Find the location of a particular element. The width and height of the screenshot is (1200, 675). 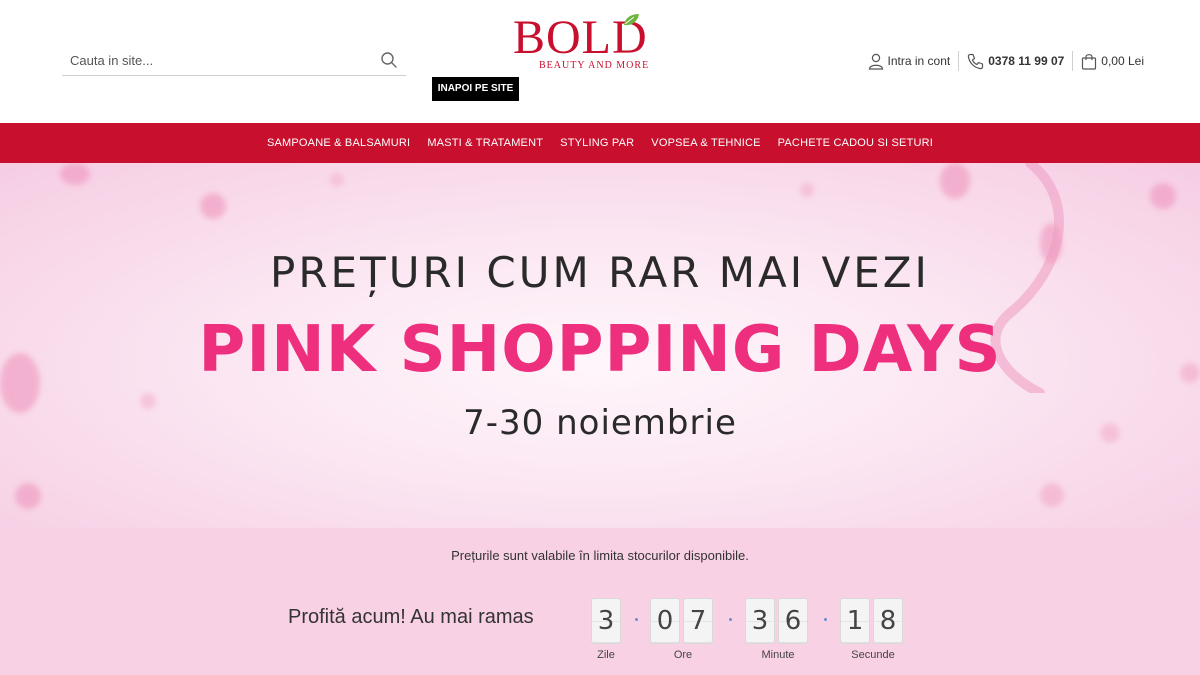

nav-item-styling: STYLING PAR is located at coordinates (597, 143).